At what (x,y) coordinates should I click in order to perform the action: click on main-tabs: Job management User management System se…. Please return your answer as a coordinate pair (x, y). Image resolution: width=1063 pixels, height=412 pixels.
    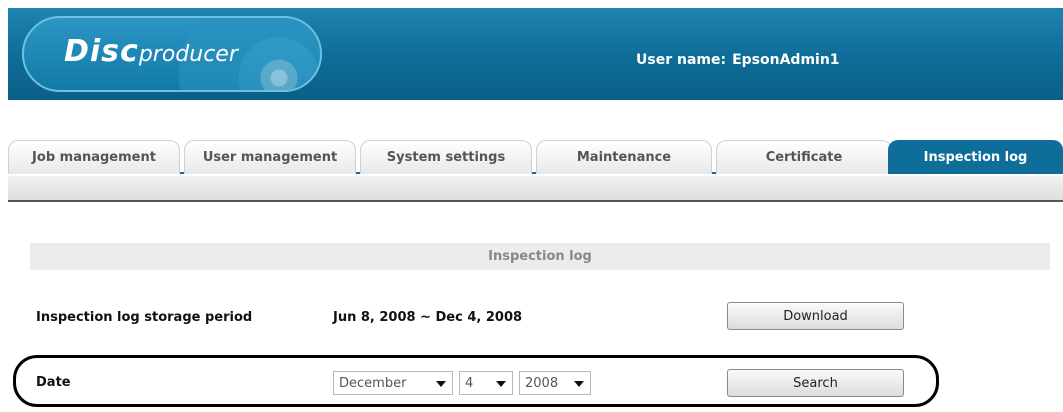
    Looking at the image, I should click on (535, 156).